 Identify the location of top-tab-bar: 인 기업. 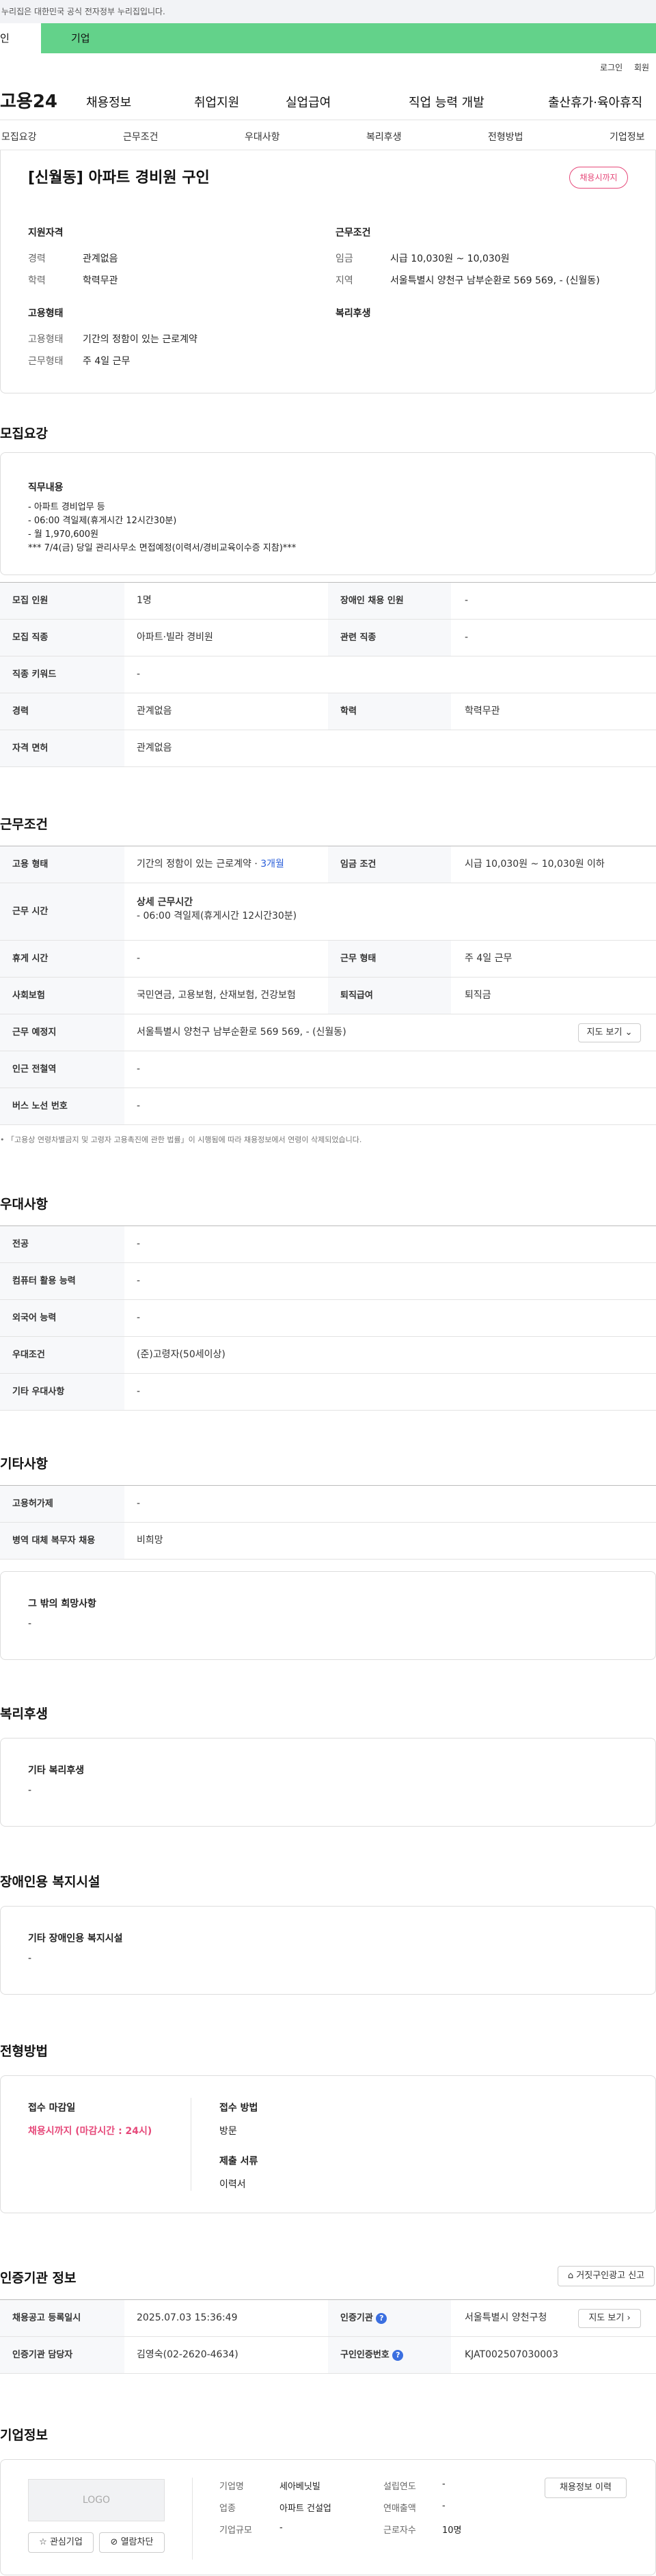
(328, 38).